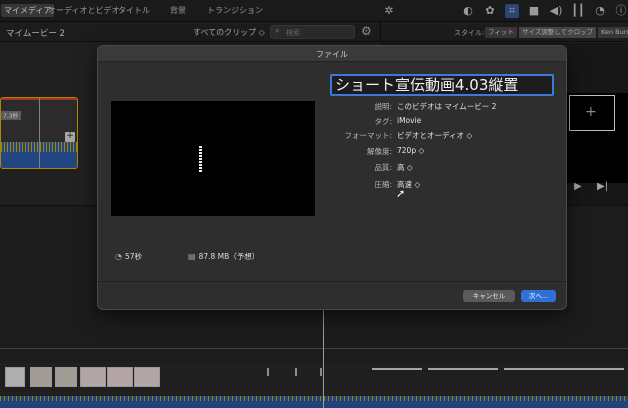  What do you see at coordinates (383, 106) in the screenshot?
I see `description-label: 説明:` at bounding box center [383, 106].